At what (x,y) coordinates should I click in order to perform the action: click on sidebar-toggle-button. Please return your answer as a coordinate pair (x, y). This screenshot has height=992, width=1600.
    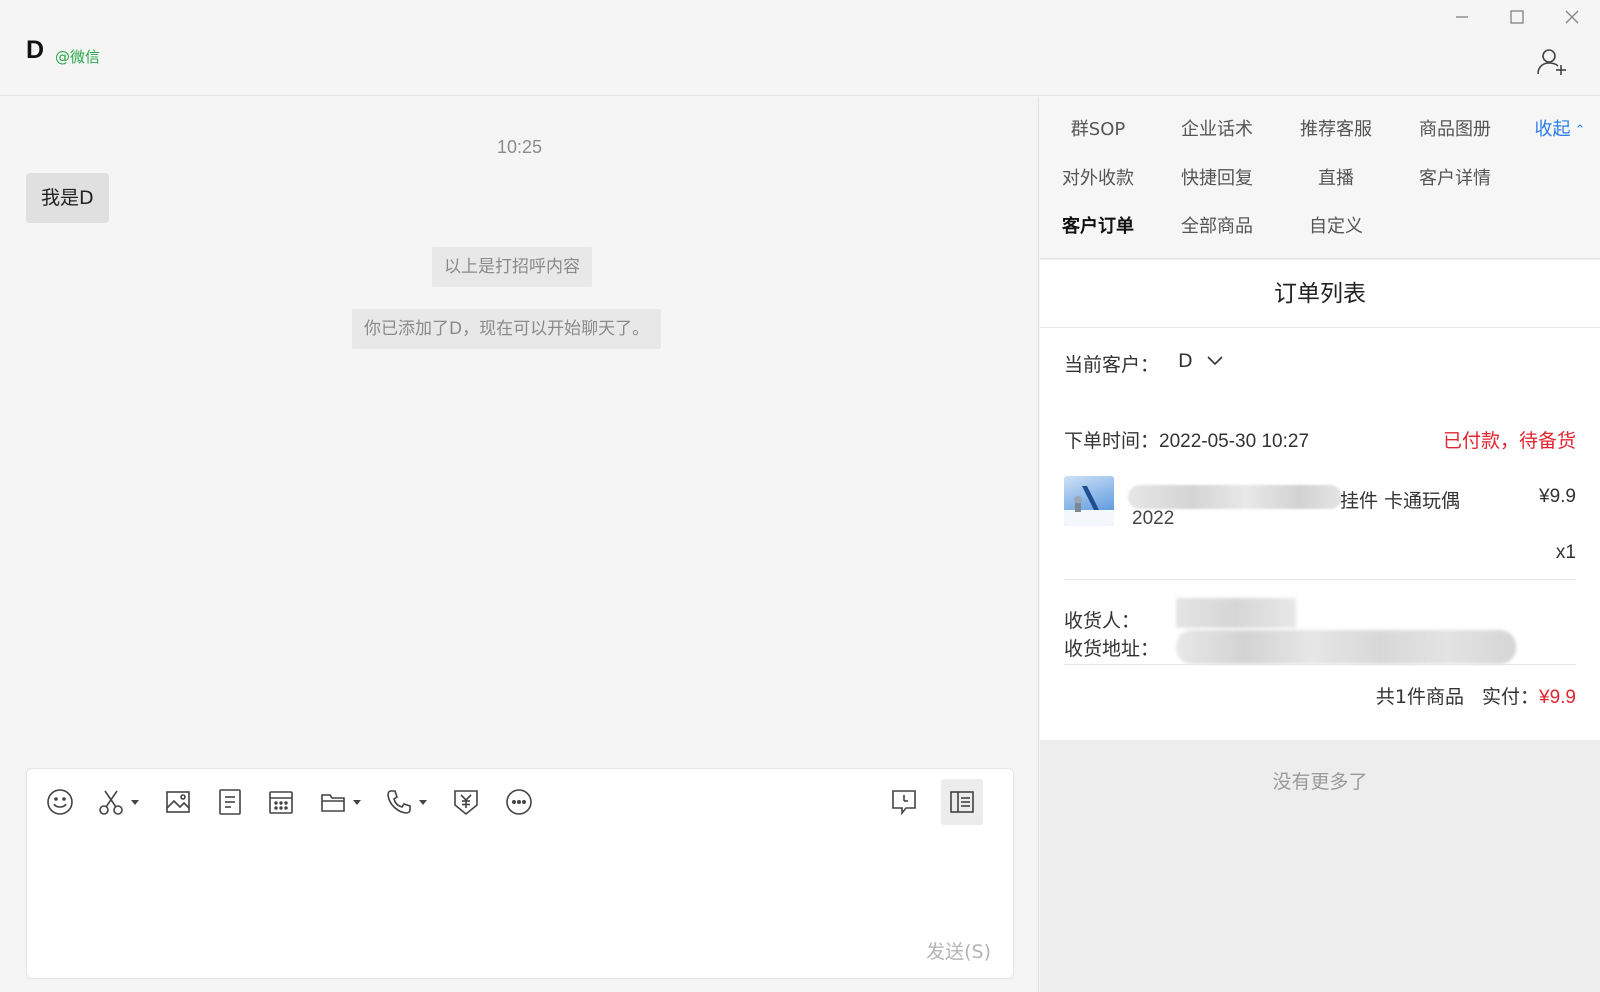
    Looking at the image, I should click on (962, 802).